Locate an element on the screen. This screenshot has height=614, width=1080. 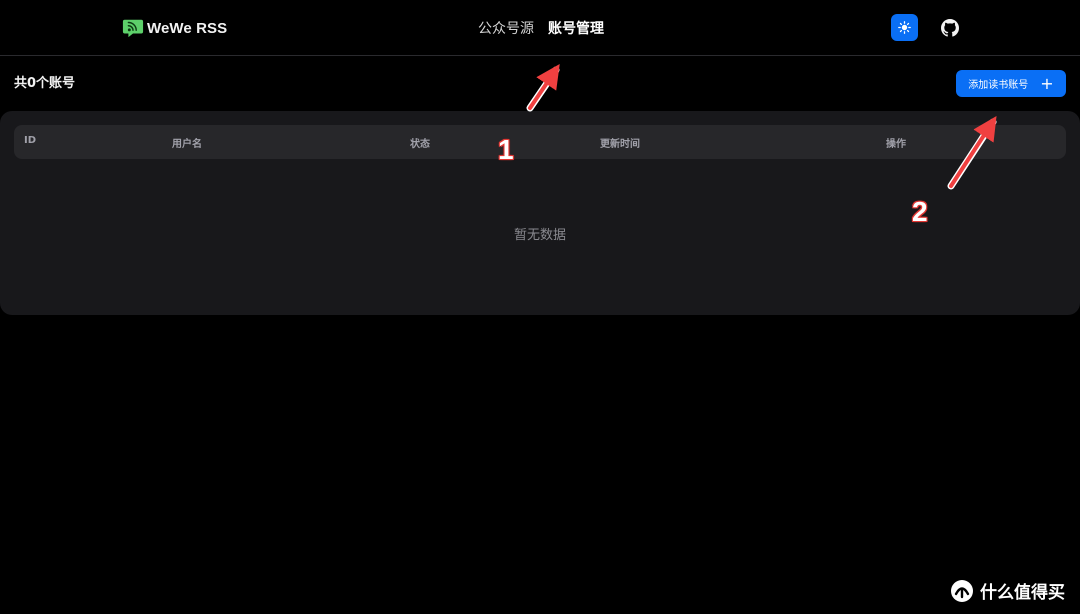
watermark-logo-icon is located at coordinates (962, 590).